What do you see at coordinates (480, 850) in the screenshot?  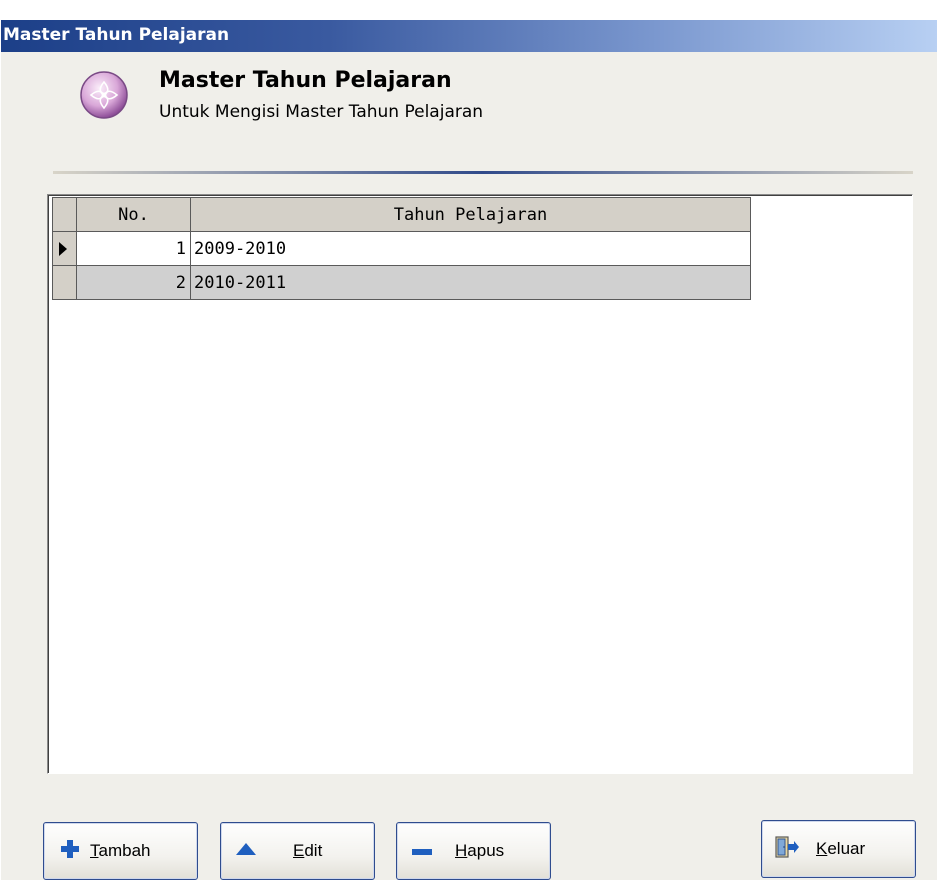 I see `hapus-label: Hapus` at bounding box center [480, 850].